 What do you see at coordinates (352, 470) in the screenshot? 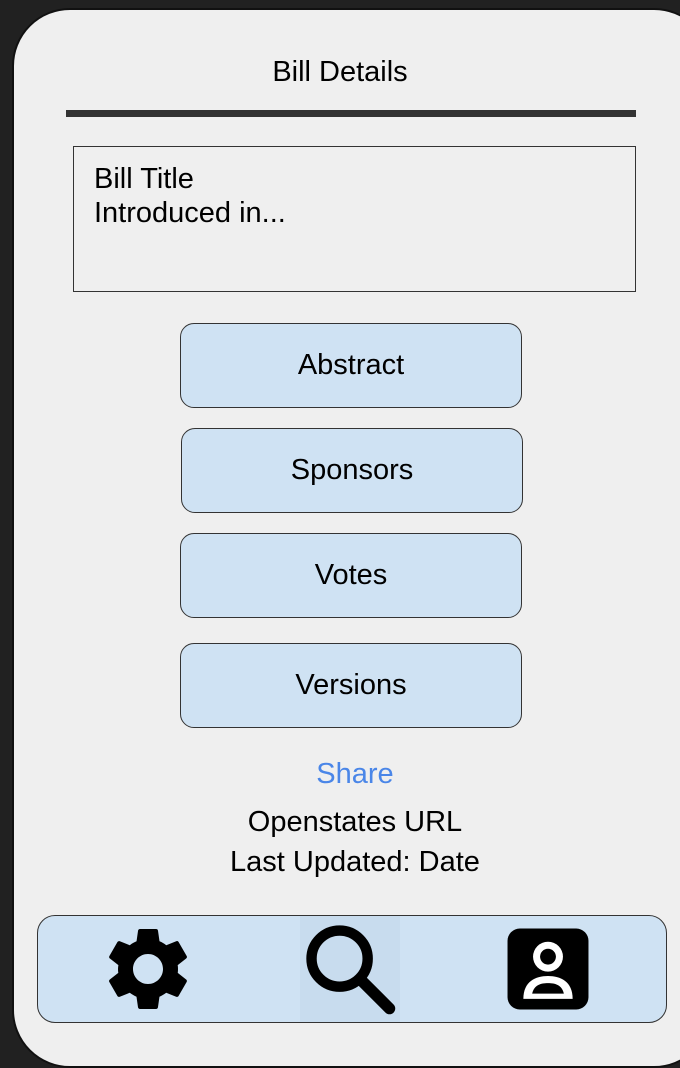
I see `sponsors-button: Sponsors` at bounding box center [352, 470].